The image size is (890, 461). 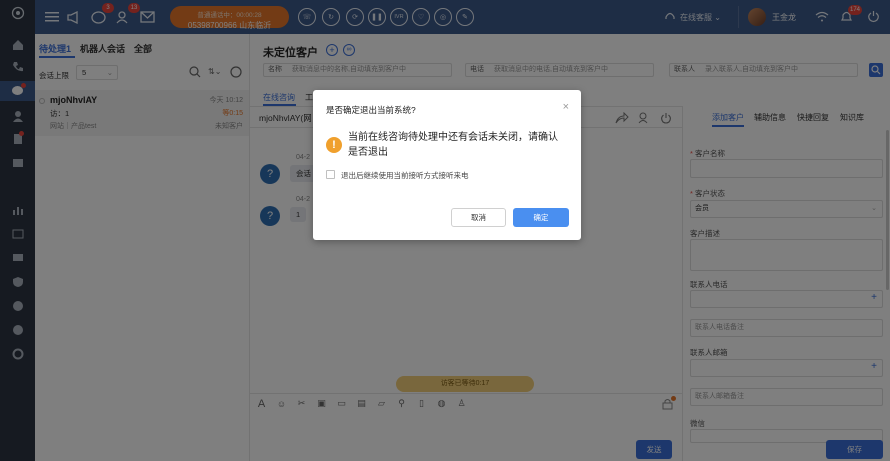 I want to click on continue-checkbox, so click(x=330, y=174).